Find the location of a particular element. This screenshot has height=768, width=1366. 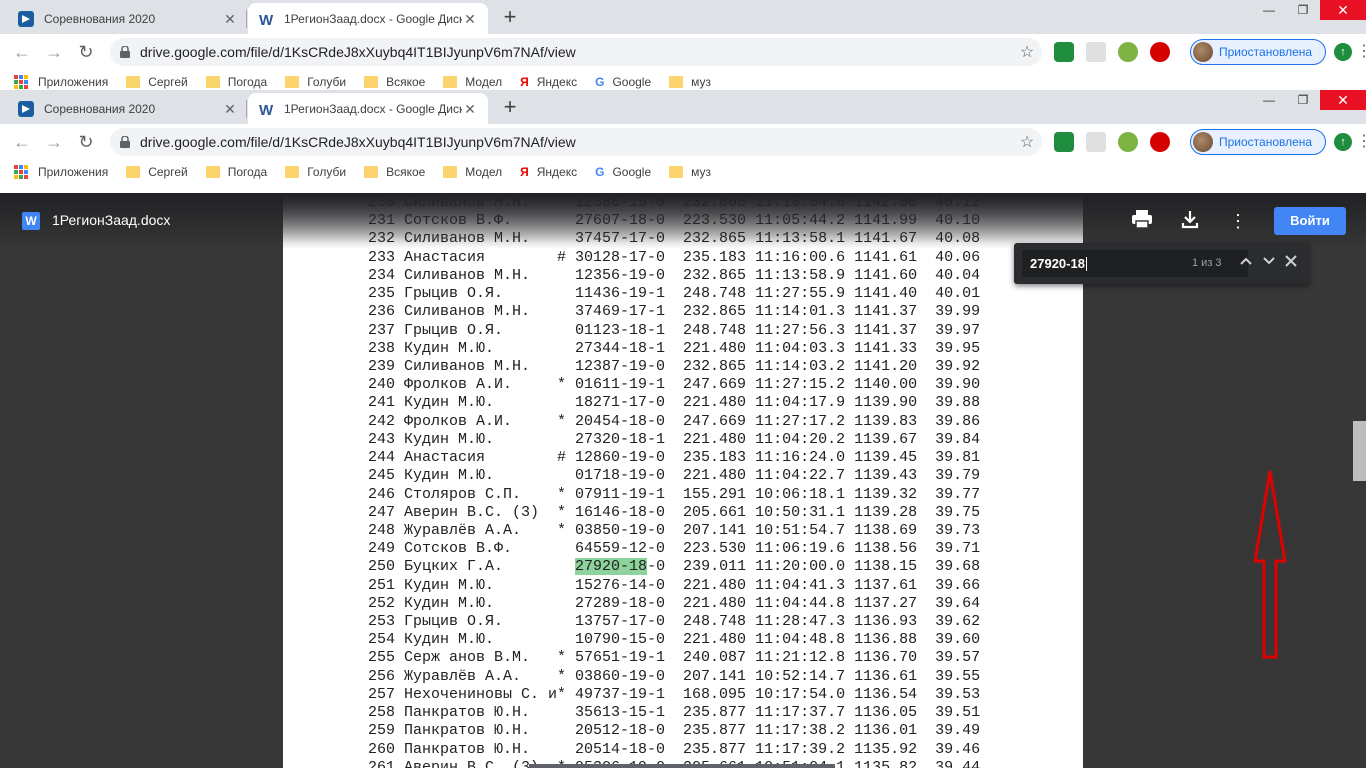

bookmark-label: Голуби is located at coordinates (327, 172).